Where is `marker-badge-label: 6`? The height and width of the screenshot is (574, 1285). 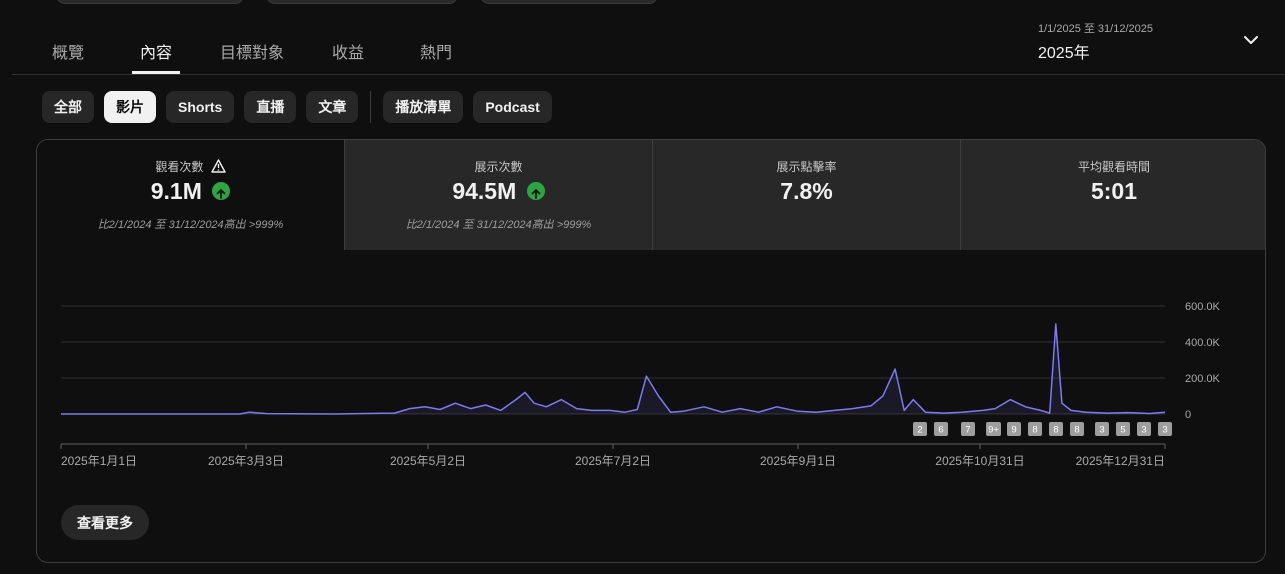 marker-badge-label: 6 is located at coordinates (940, 430).